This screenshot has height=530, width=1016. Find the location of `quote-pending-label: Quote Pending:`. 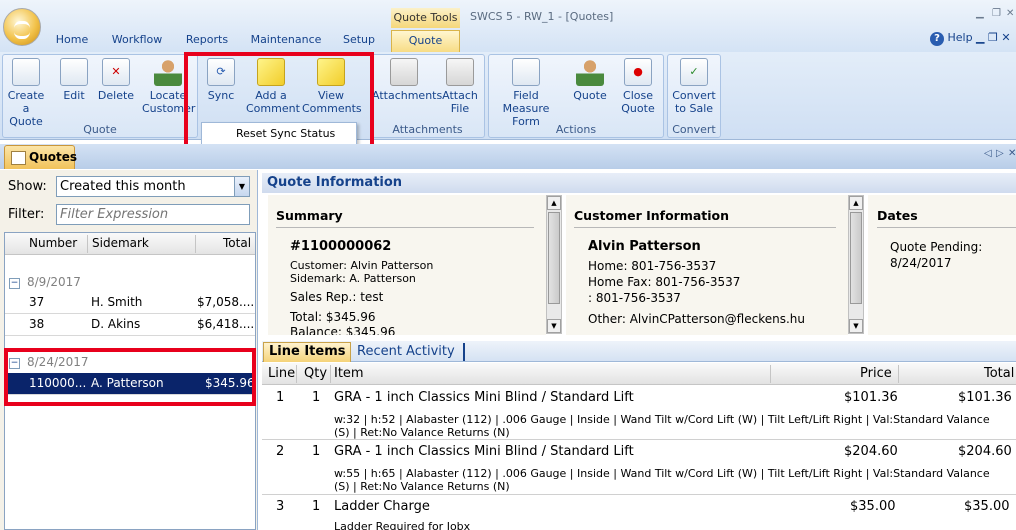

quote-pending-label: Quote Pending: is located at coordinates (936, 247).